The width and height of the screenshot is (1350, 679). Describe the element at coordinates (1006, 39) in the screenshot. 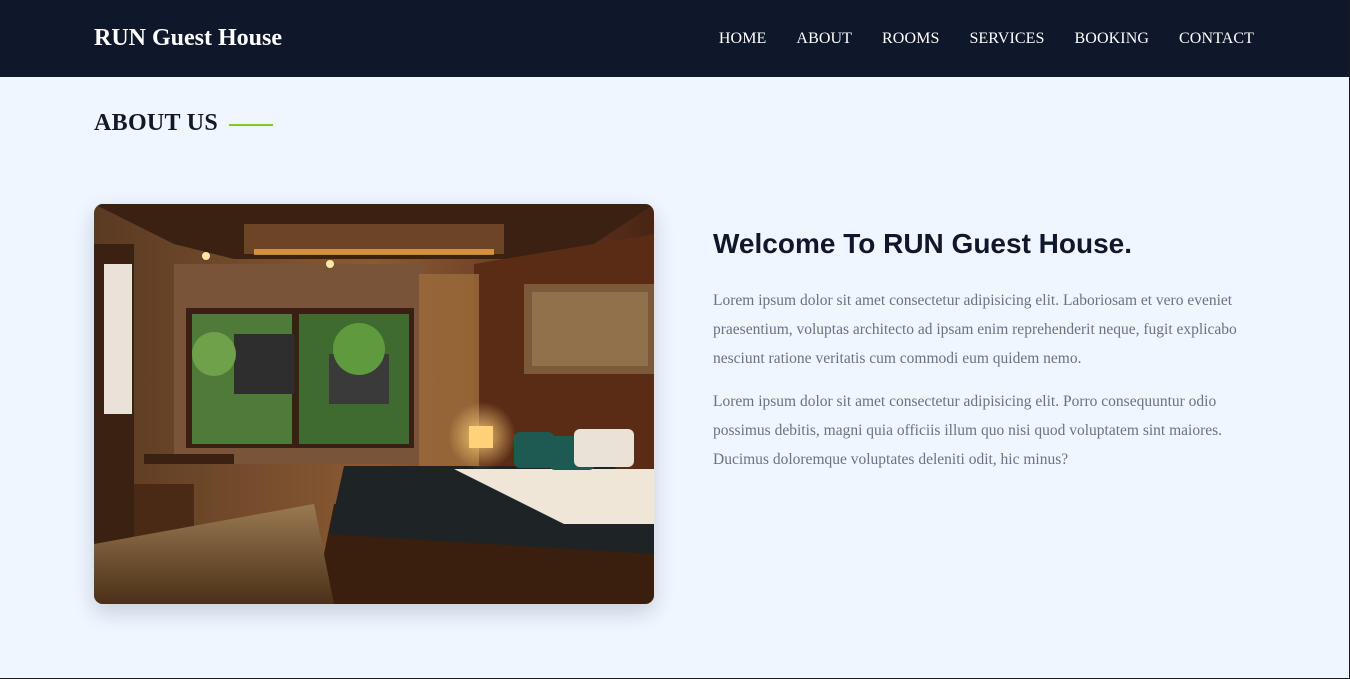

I see `nav-services: SERVICES` at that location.